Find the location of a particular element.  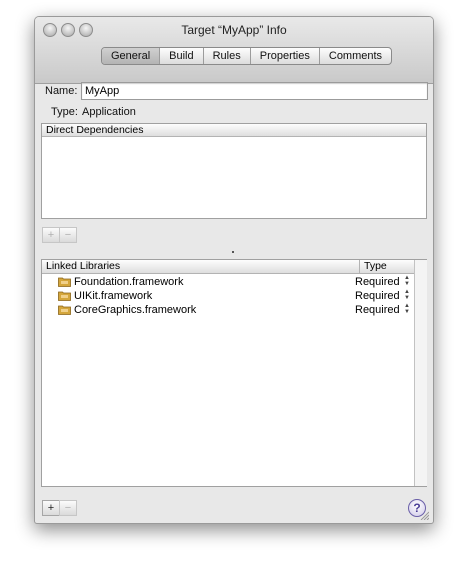

add-library-button: + is located at coordinates (51, 508).